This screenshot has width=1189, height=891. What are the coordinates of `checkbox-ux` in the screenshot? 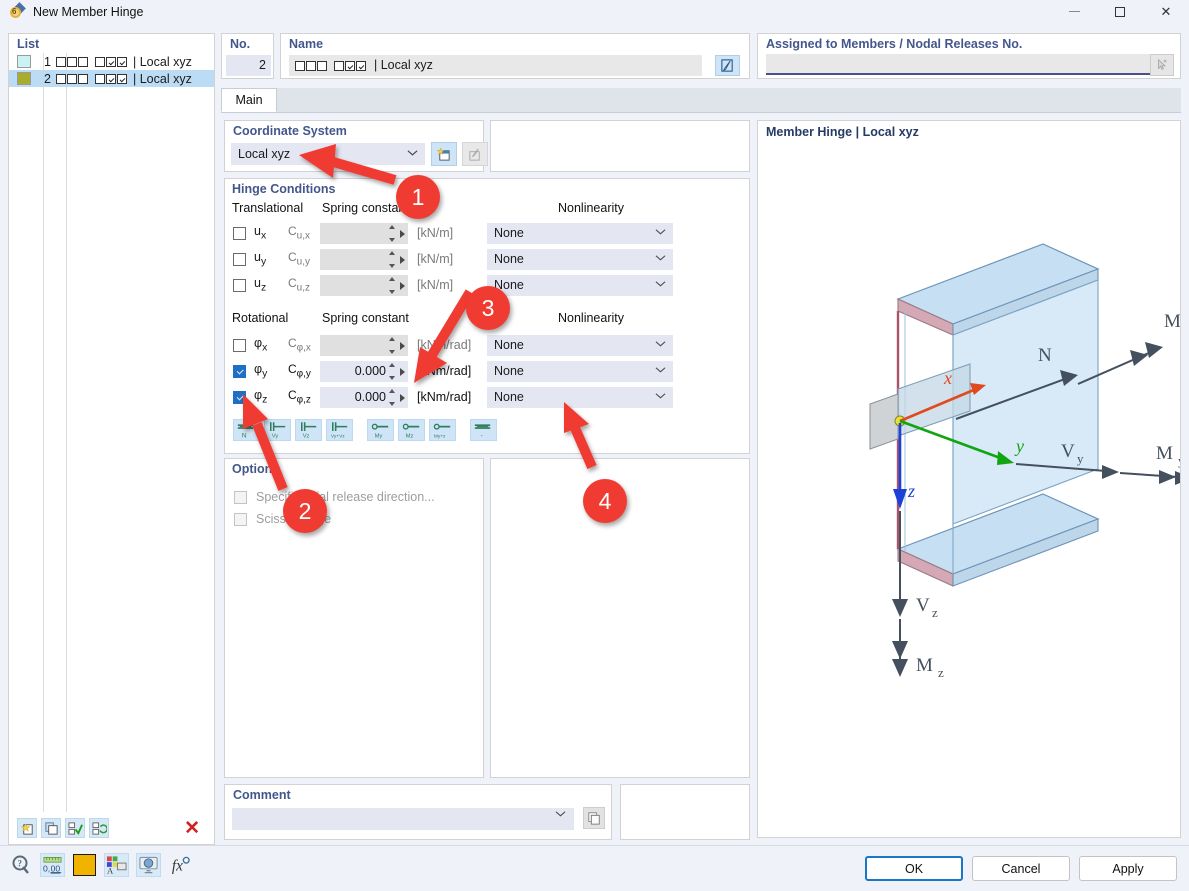 It's located at (239, 233).